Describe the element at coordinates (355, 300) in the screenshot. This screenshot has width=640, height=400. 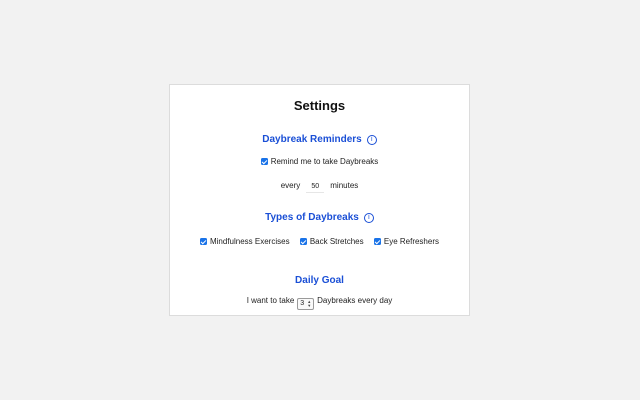
I see `goal-suffix: Daybreaks every day` at that location.